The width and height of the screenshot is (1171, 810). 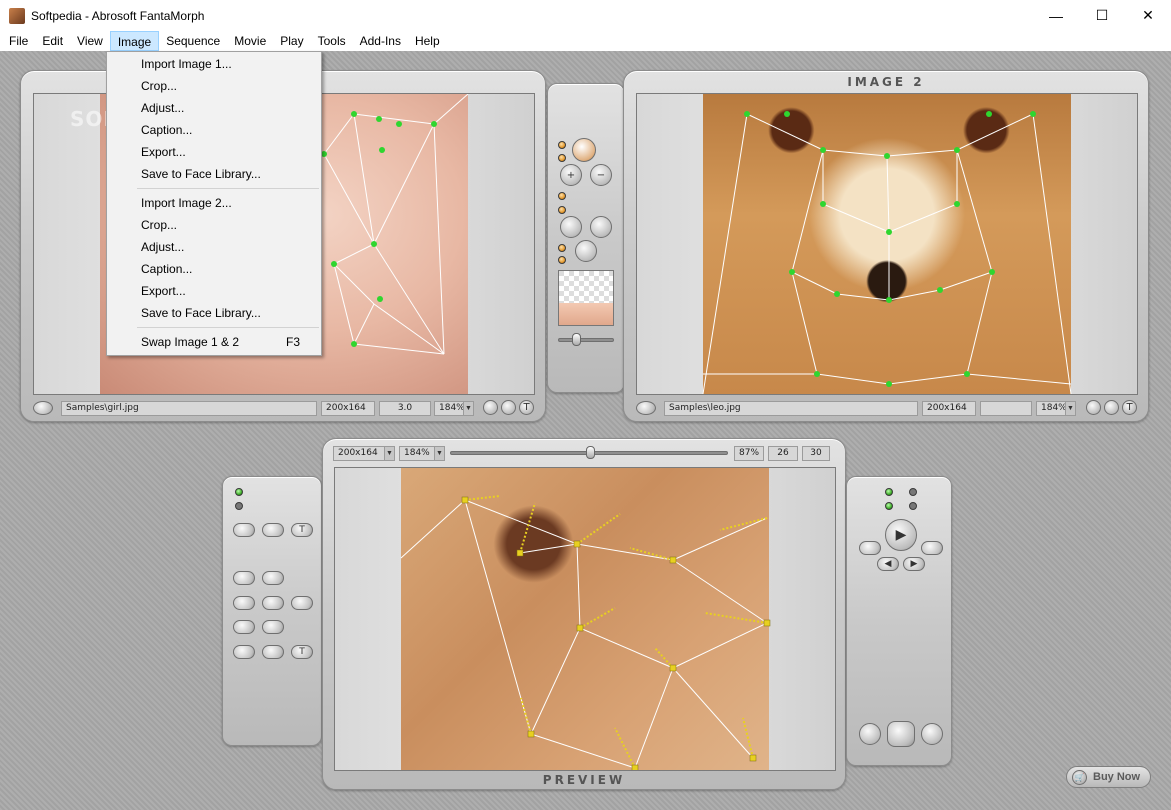 What do you see at coordinates (584, 780) in the screenshot?
I see `preview-title: PREVIEW` at bounding box center [584, 780].